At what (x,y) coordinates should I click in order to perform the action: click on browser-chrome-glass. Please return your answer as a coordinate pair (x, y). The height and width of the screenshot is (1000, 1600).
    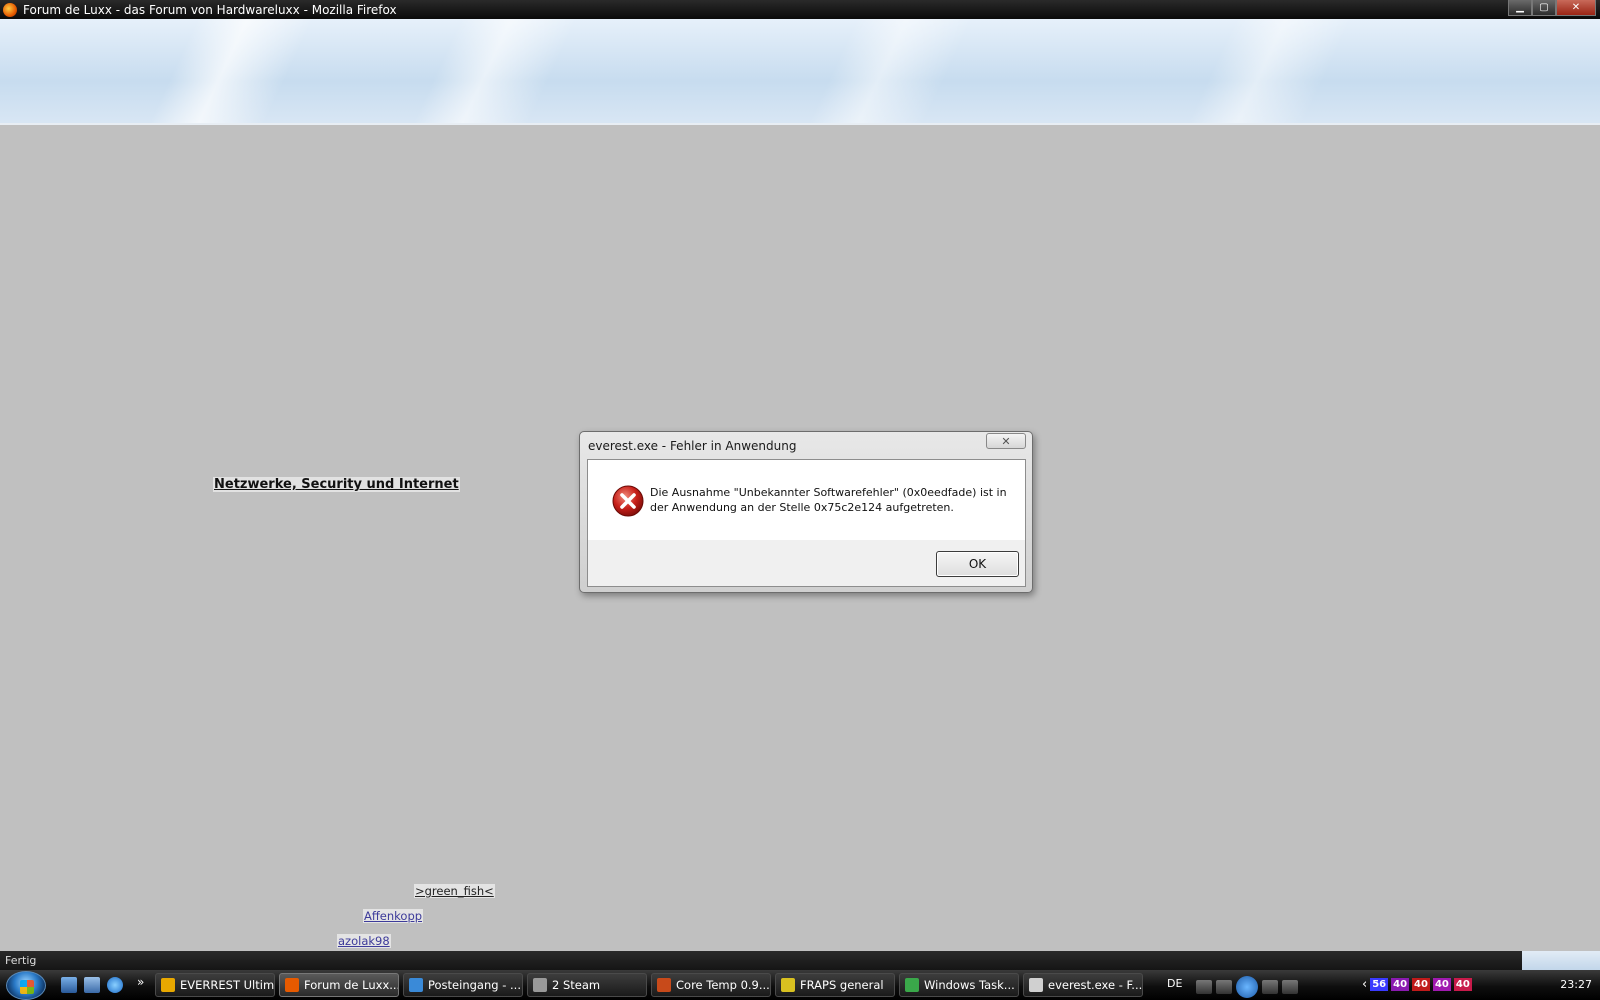
    Looking at the image, I should click on (800, 72).